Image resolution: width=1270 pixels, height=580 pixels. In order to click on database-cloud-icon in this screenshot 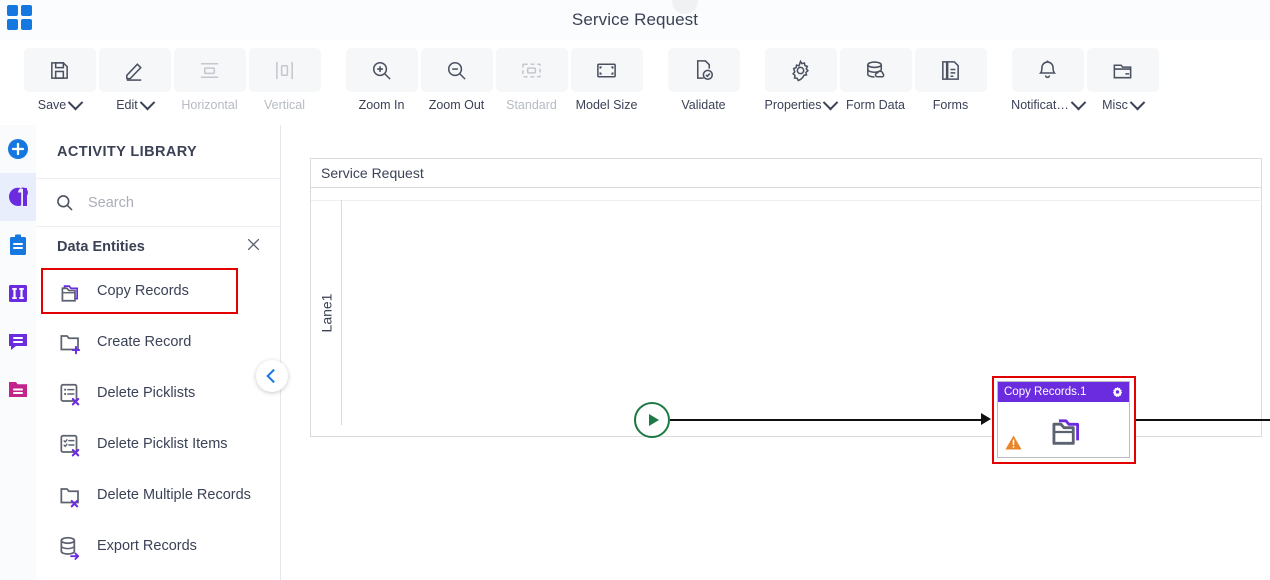, I will do `click(875, 70)`.